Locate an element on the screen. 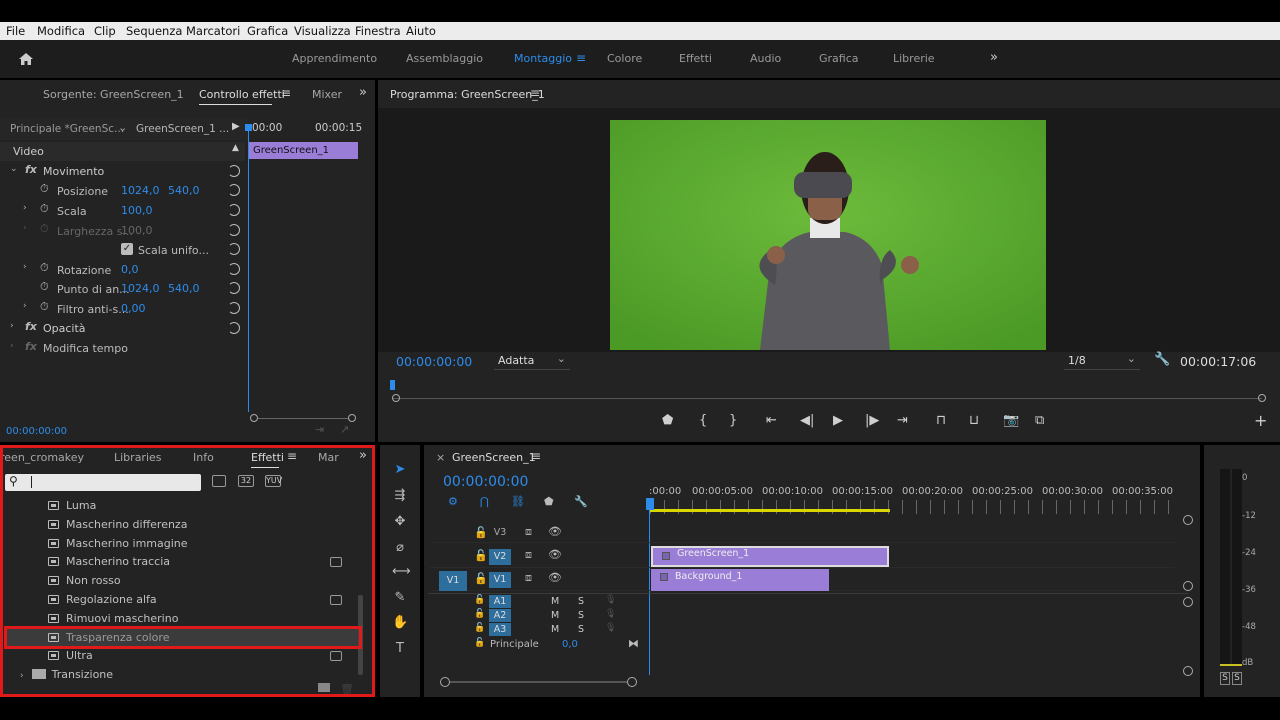  effect-item: Mascherino traccia is located at coordinates (109, 562).